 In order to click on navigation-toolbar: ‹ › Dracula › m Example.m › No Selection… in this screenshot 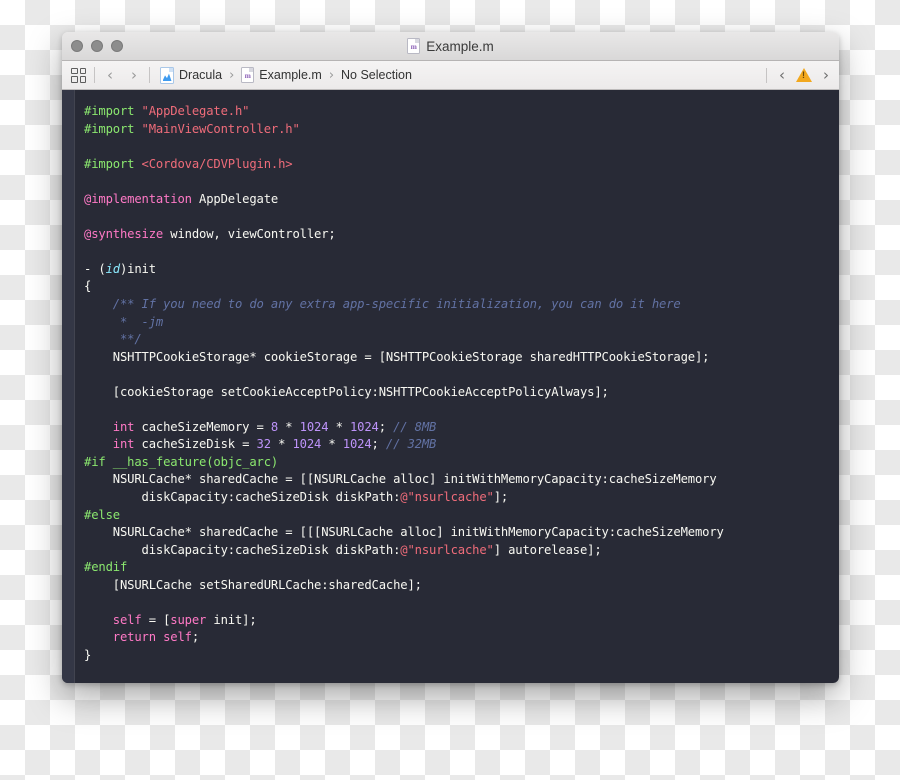, I will do `click(450, 75)`.